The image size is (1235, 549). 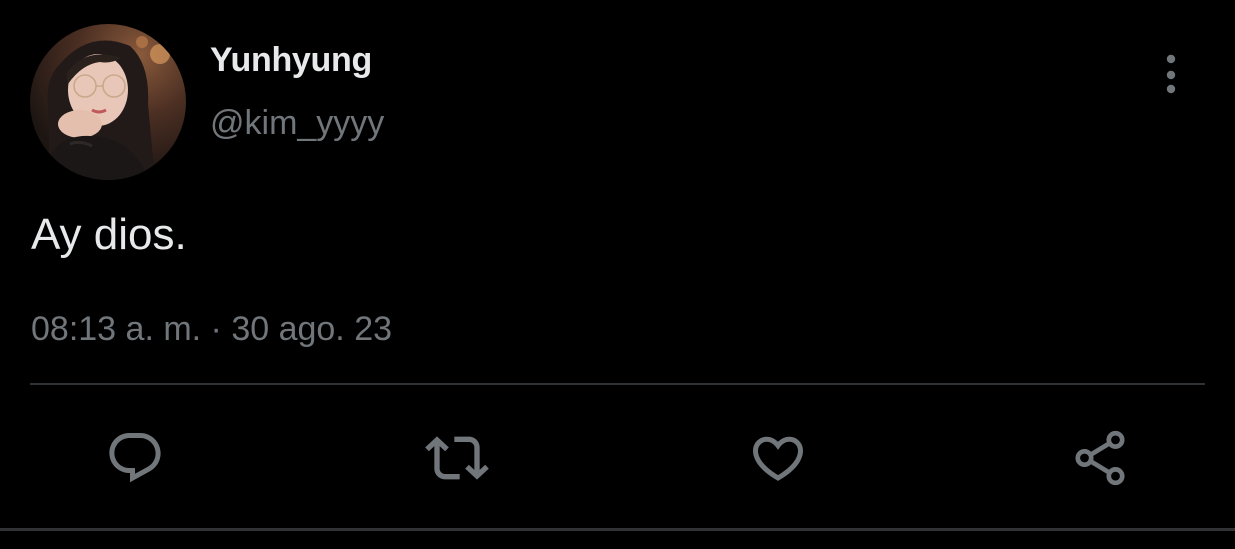 What do you see at coordinates (211, 329) in the screenshot?
I see `tweet-timestamp: 08:13 a. m. · 30 ago. 23` at bounding box center [211, 329].